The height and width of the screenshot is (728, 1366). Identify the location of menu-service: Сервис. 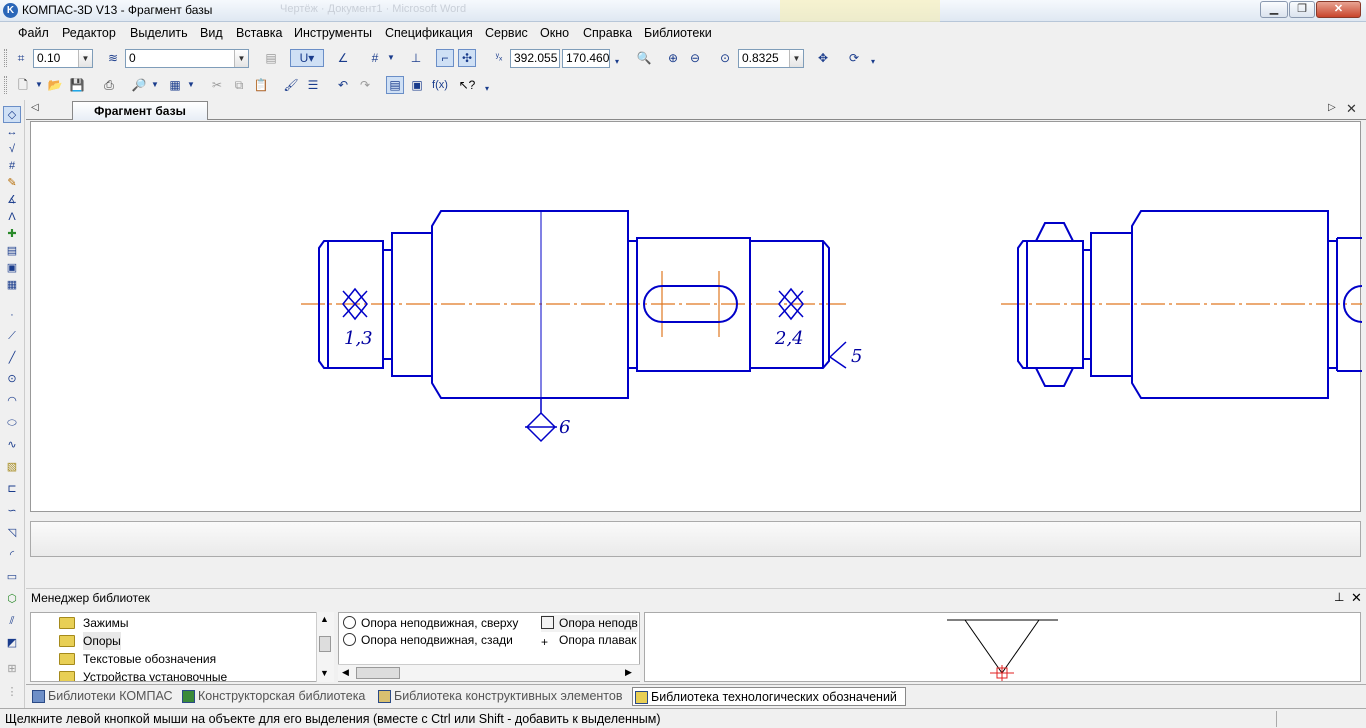
(506, 33).